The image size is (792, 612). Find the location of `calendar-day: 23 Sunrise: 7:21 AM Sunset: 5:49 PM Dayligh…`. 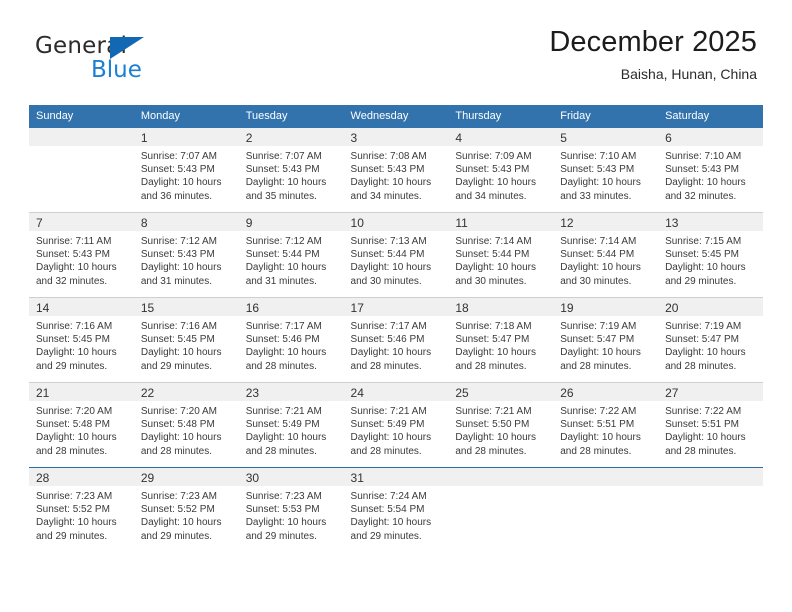

calendar-day: 23 Sunrise: 7:21 AM Sunset: 5:49 PM Dayligh… is located at coordinates (291, 425).